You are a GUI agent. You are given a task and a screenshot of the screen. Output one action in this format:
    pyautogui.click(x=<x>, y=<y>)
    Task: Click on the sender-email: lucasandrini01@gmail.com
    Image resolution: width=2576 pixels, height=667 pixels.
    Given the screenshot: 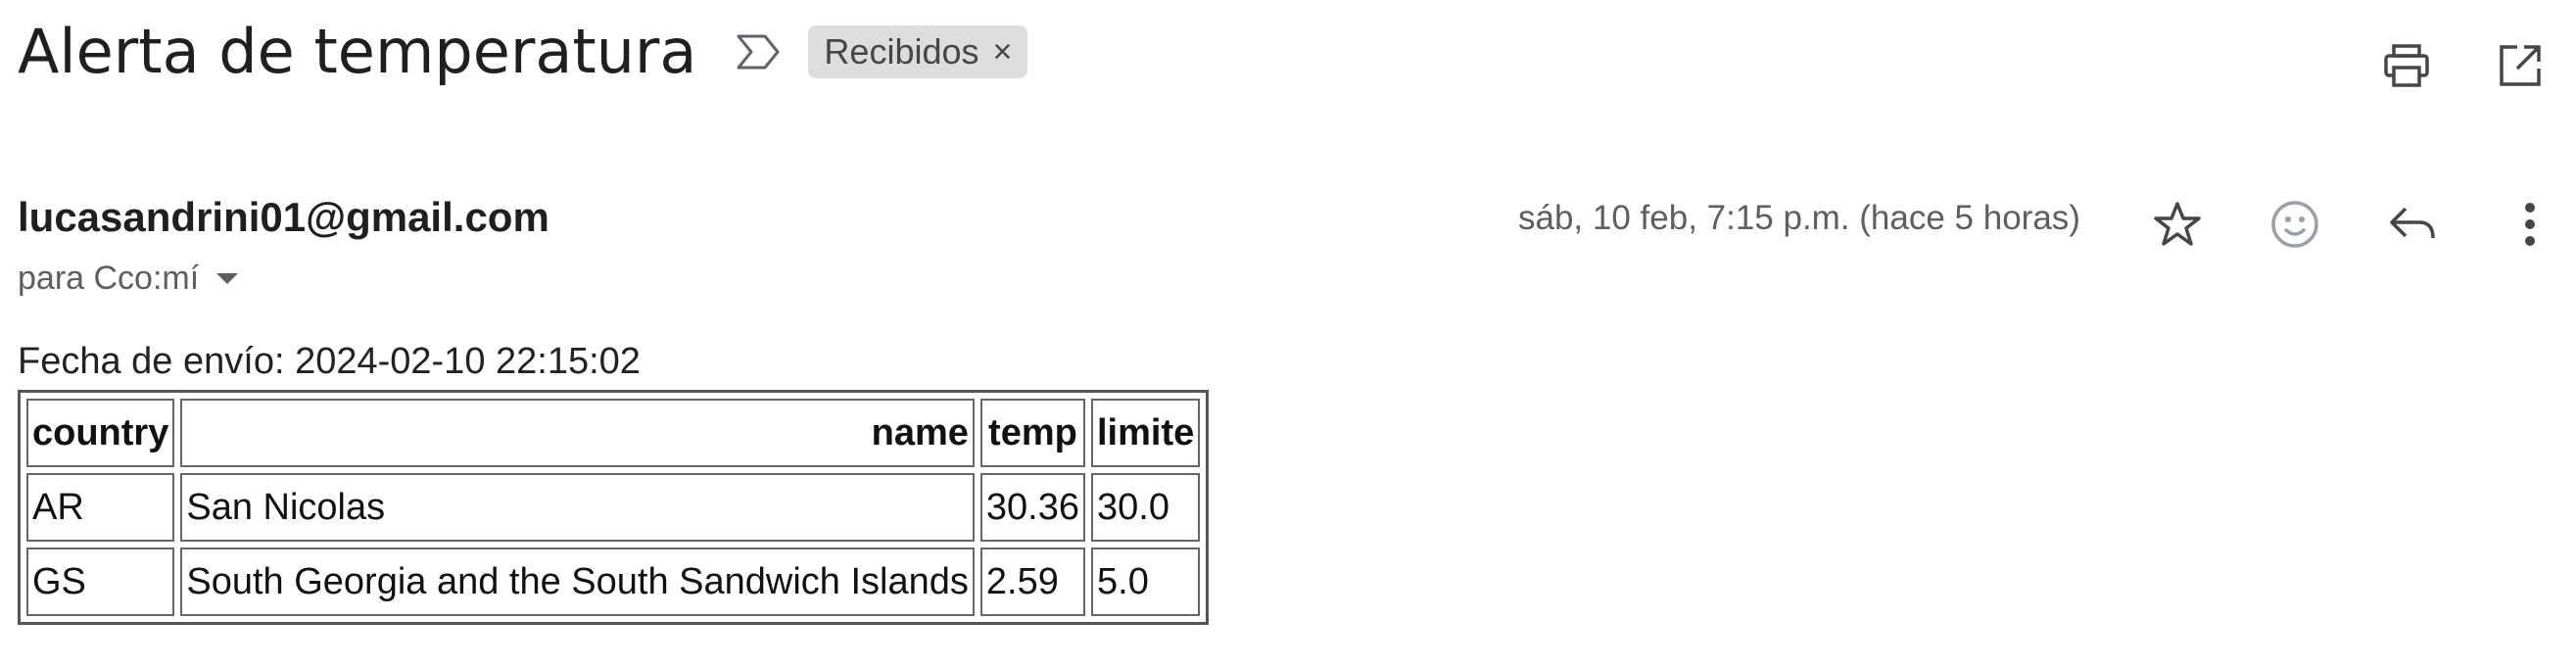 What is the action you would take?
    pyautogui.click(x=284, y=217)
    